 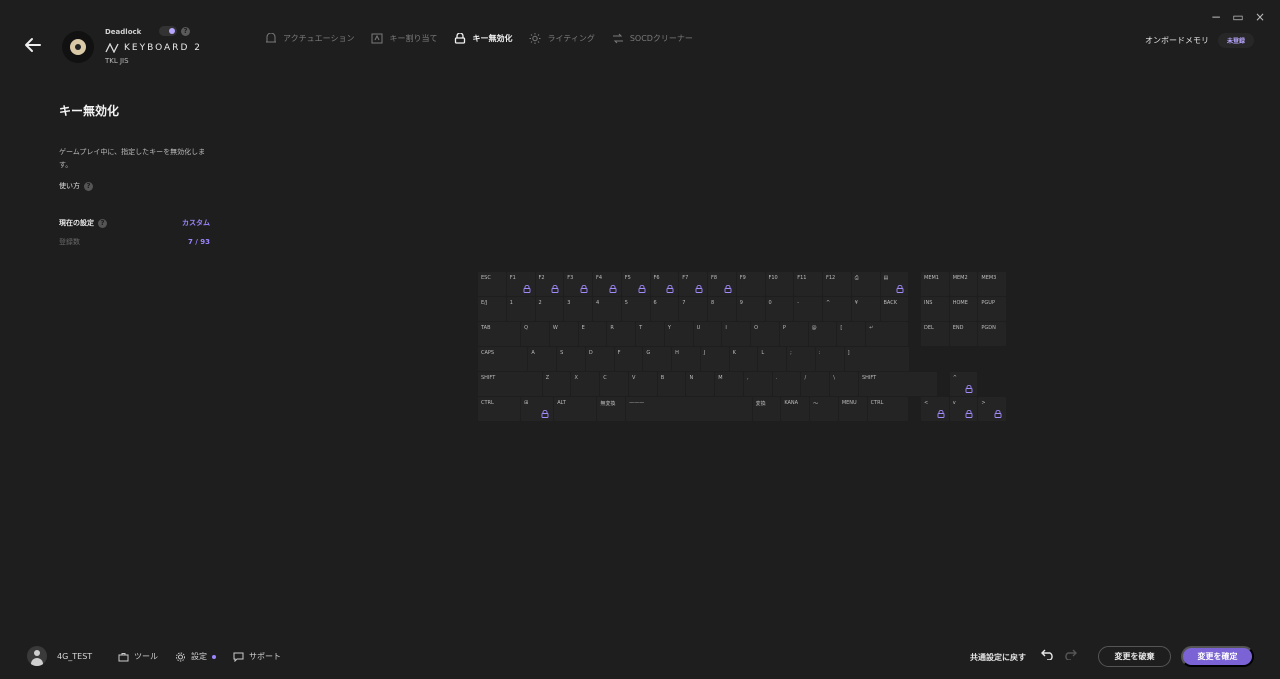 What do you see at coordinates (801, 359) in the screenshot?
I see `key: ;` at bounding box center [801, 359].